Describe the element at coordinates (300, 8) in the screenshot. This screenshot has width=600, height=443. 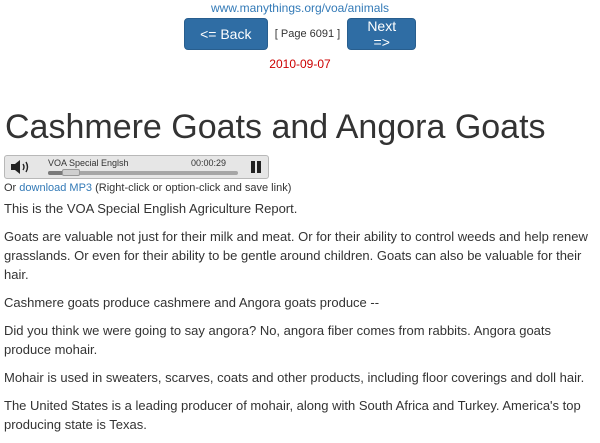
I see `site-link: www.manythings.org/voa/animals` at that location.